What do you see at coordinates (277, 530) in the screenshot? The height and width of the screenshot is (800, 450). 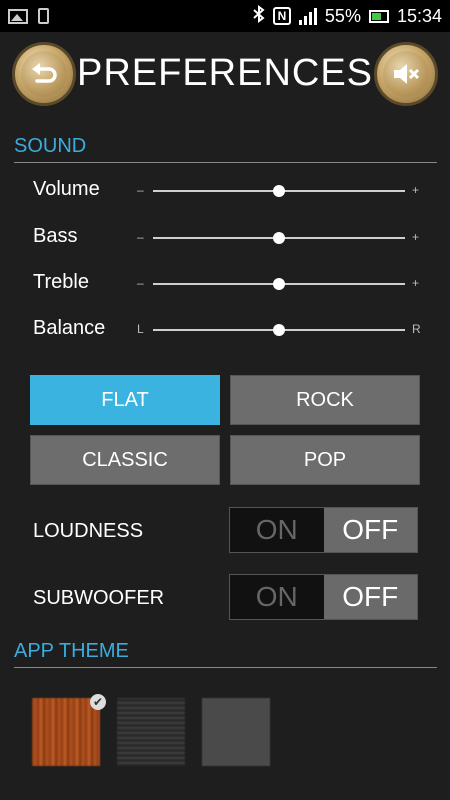 I see `loudness-on-option: ON` at bounding box center [277, 530].